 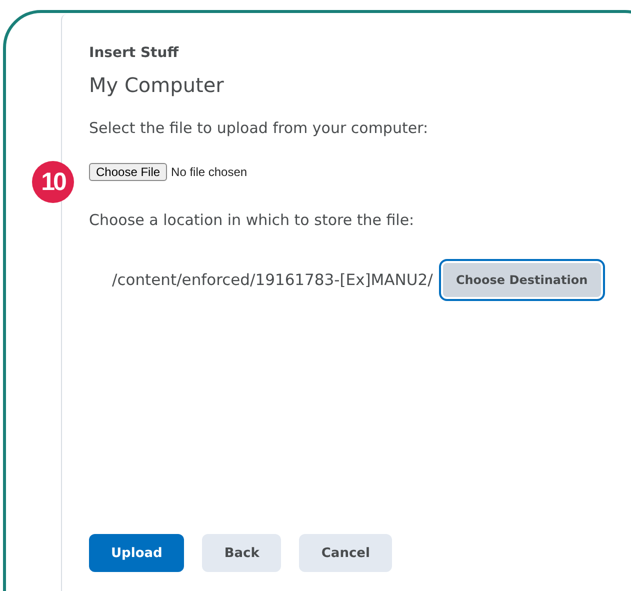 What do you see at coordinates (134, 53) in the screenshot?
I see `dialog-title: Insert Stuff` at bounding box center [134, 53].